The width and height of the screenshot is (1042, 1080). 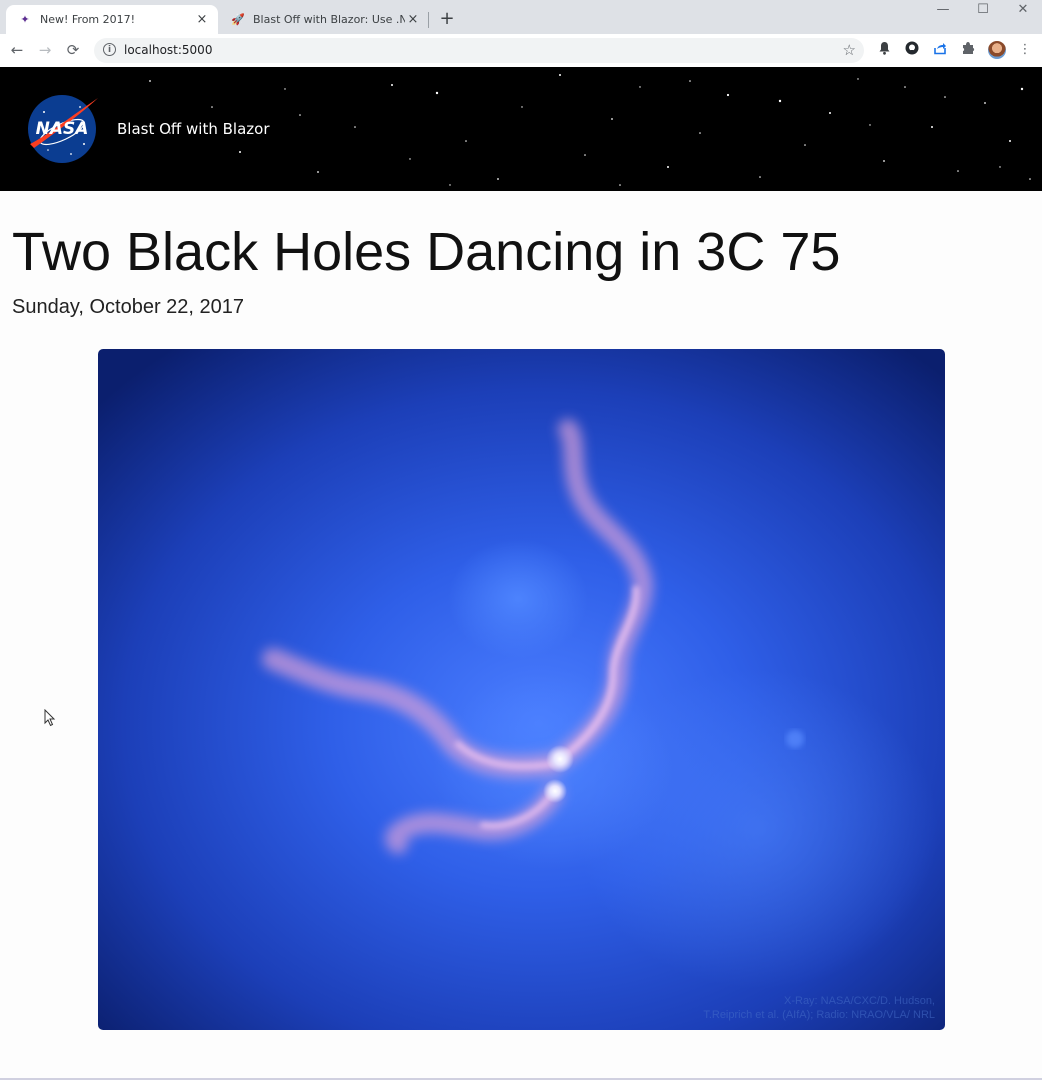 I want to click on bell-icon, so click(x=884, y=50).